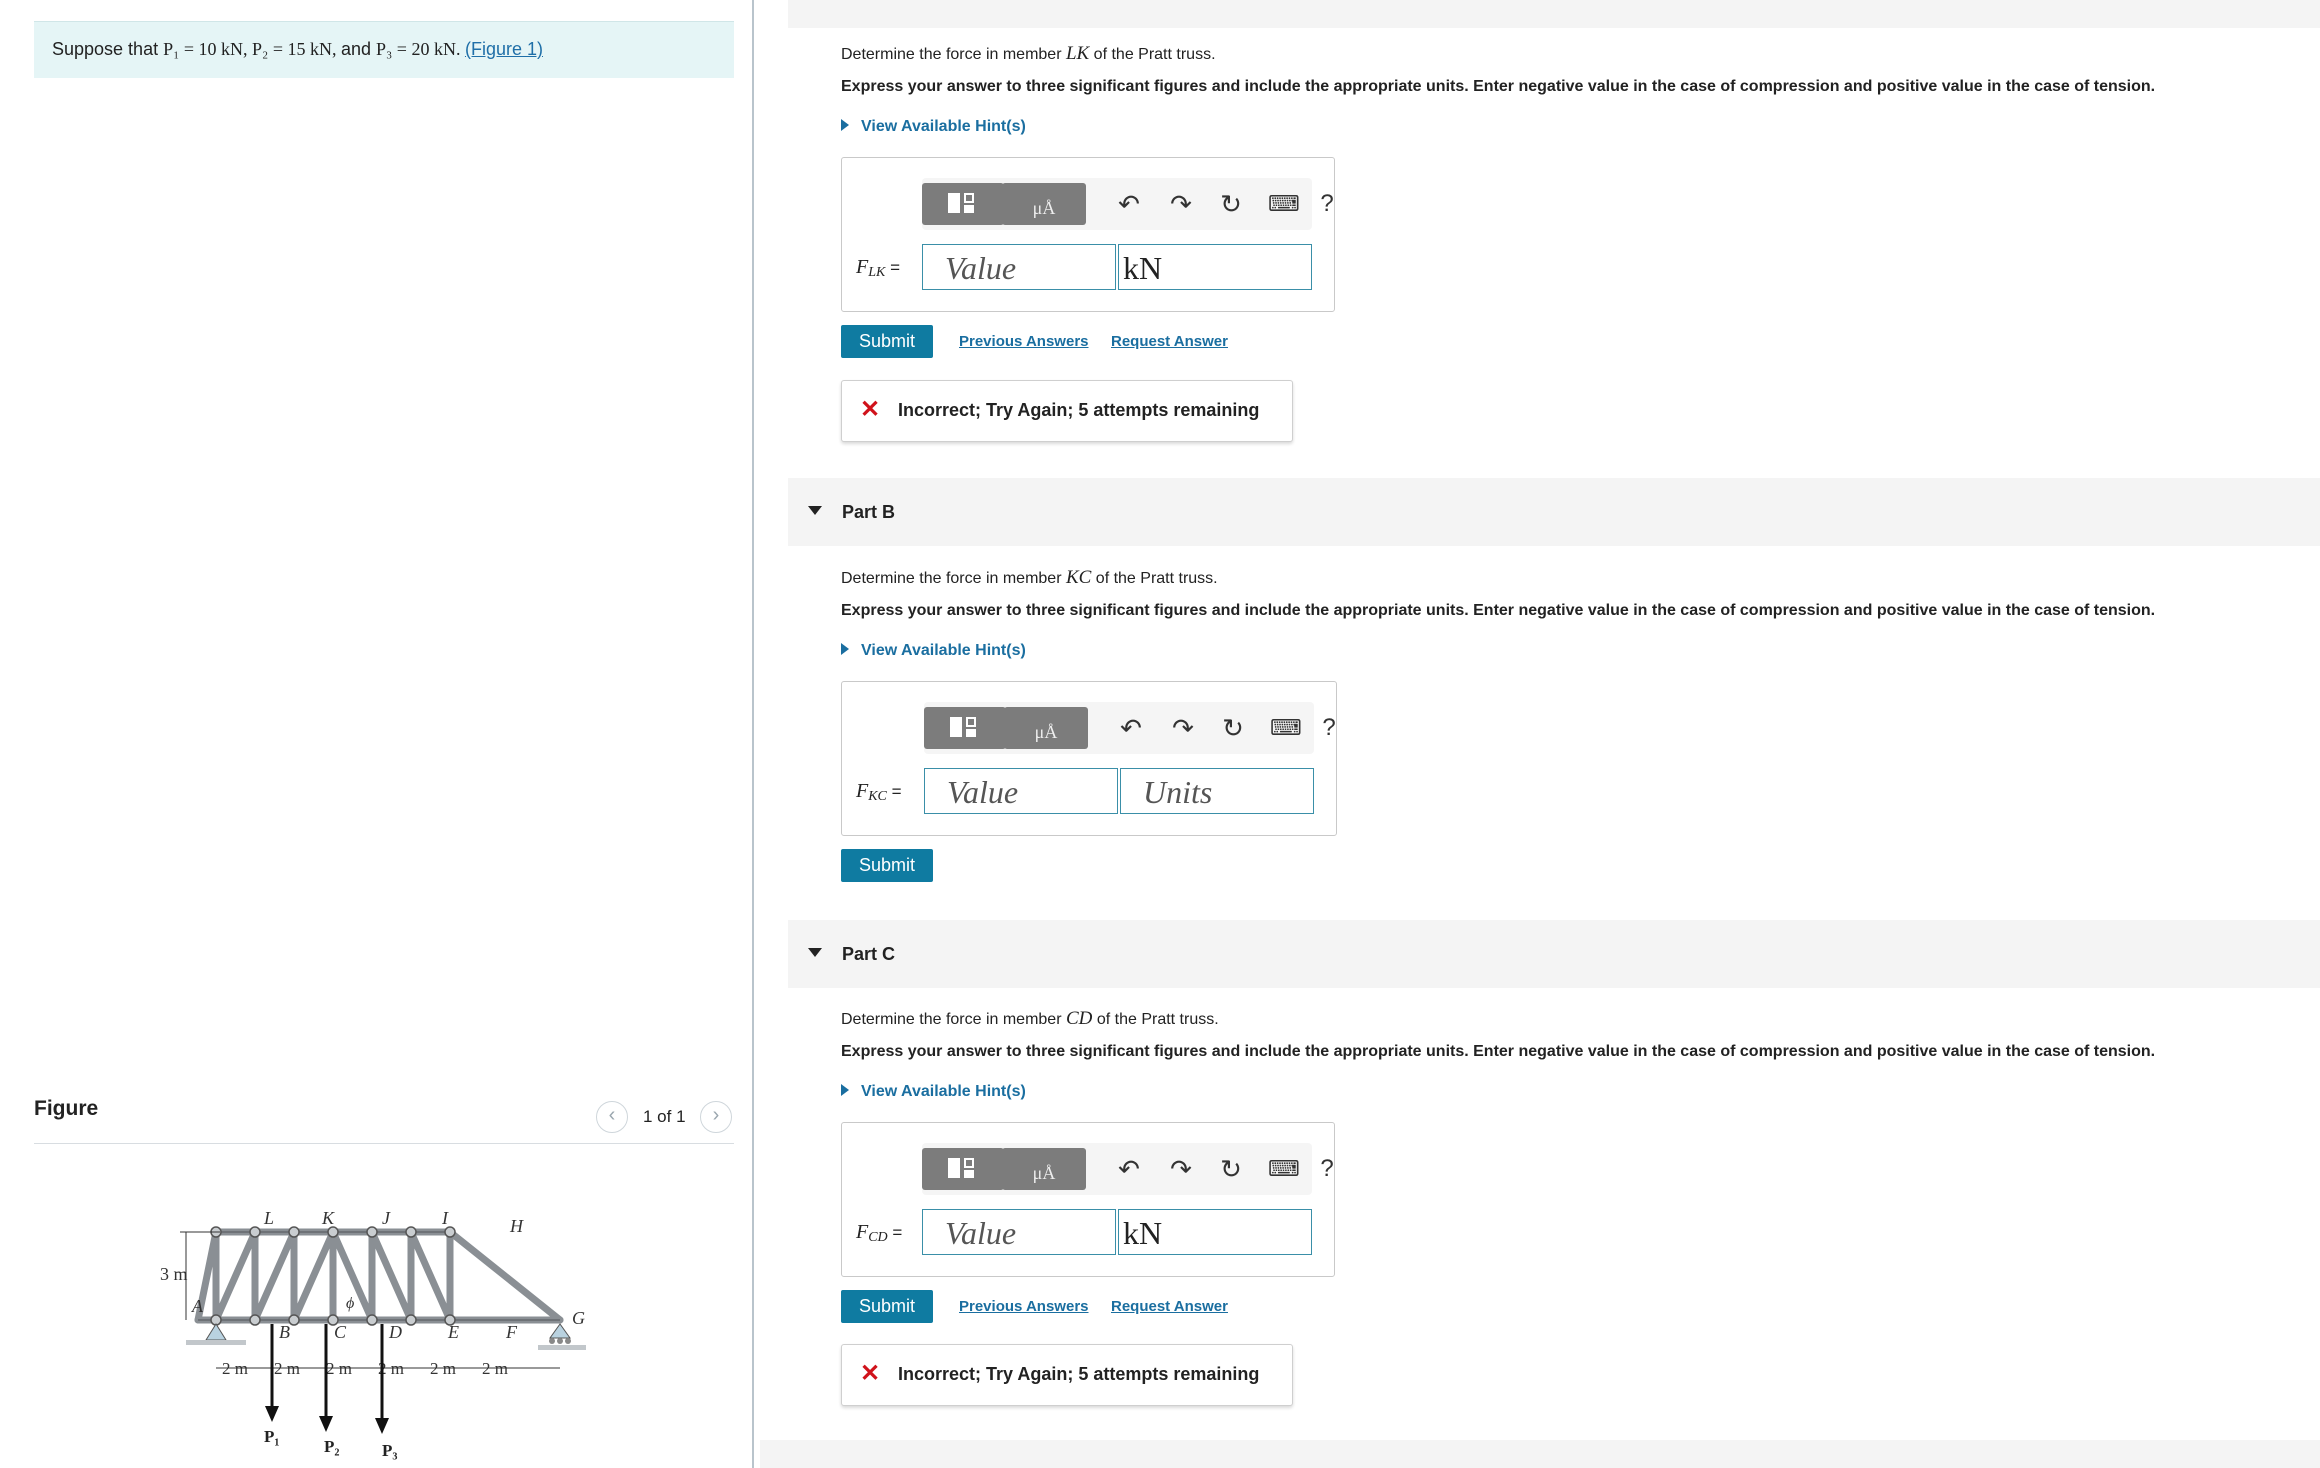 The image size is (2320, 1468). Describe the element at coordinates (271, 1436) in the screenshot. I see `load-label-p1: P₁` at that location.